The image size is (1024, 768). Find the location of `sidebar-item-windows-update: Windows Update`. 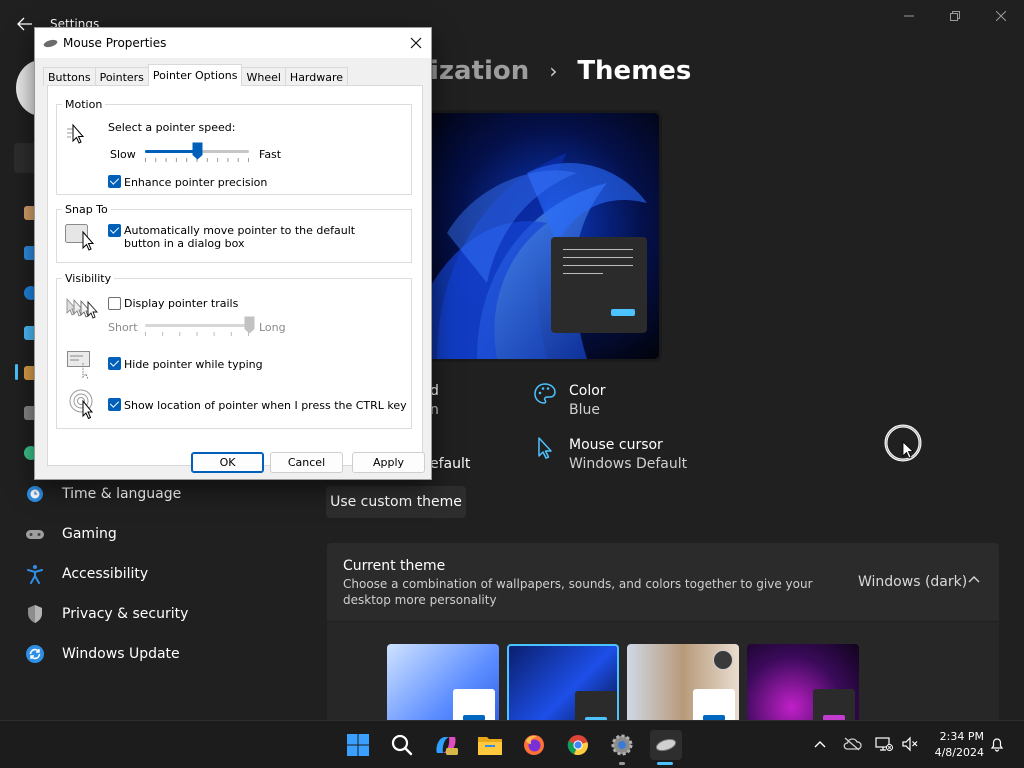

sidebar-item-windows-update: Windows Update is located at coordinates (102, 654).